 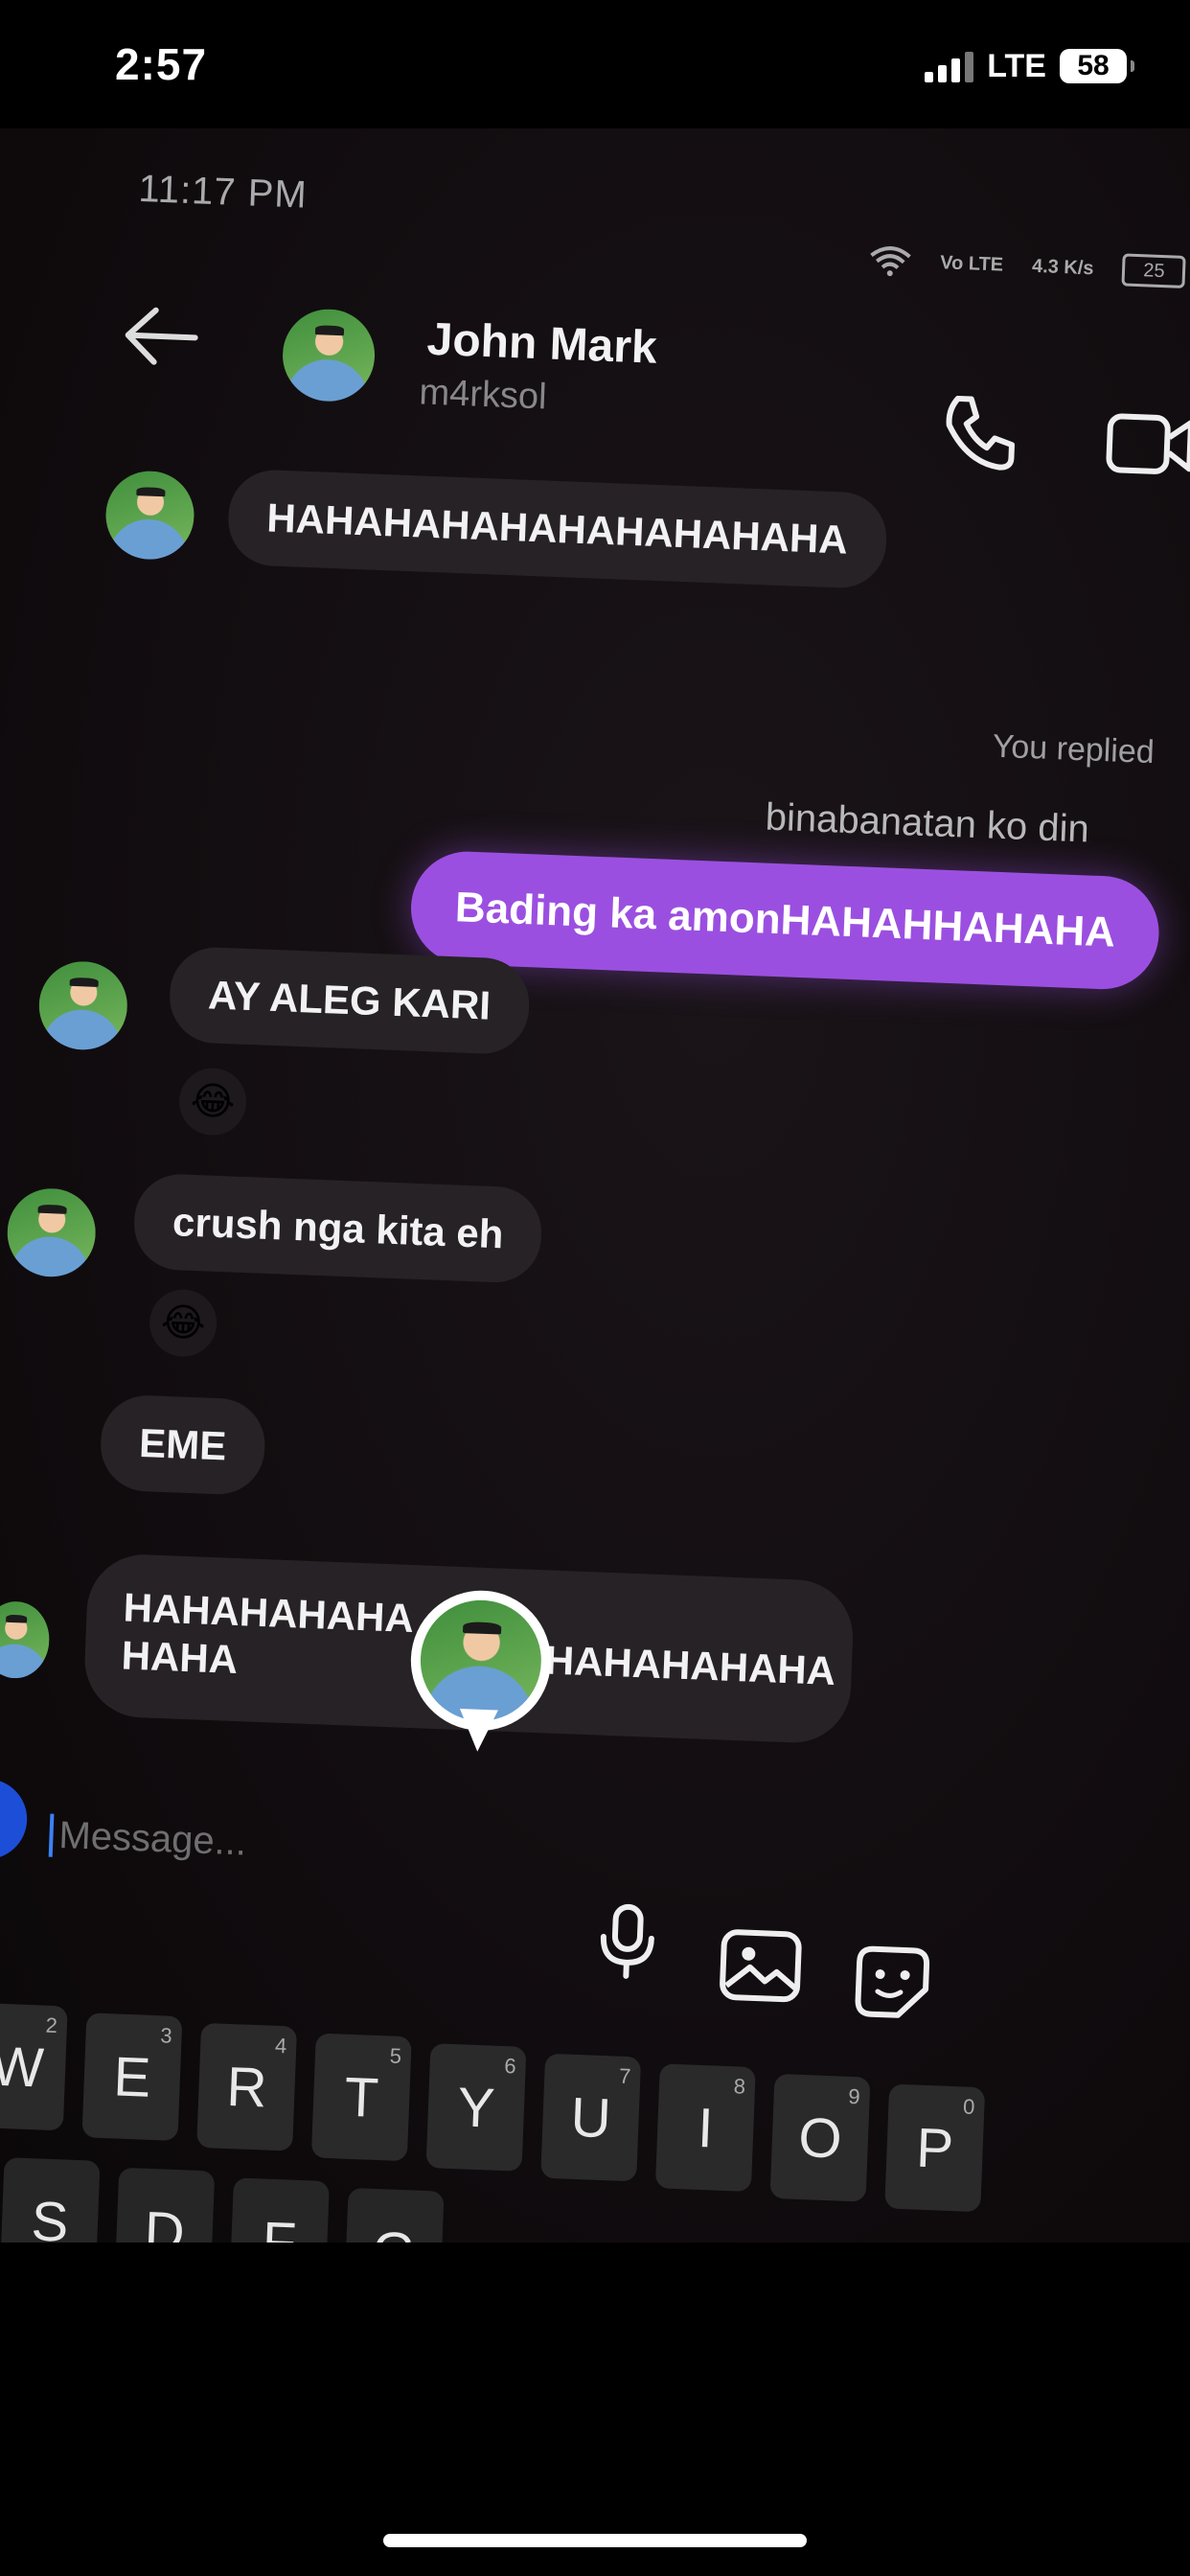 What do you see at coordinates (820, 2137) in the screenshot?
I see `key-o: O9` at bounding box center [820, 2137].